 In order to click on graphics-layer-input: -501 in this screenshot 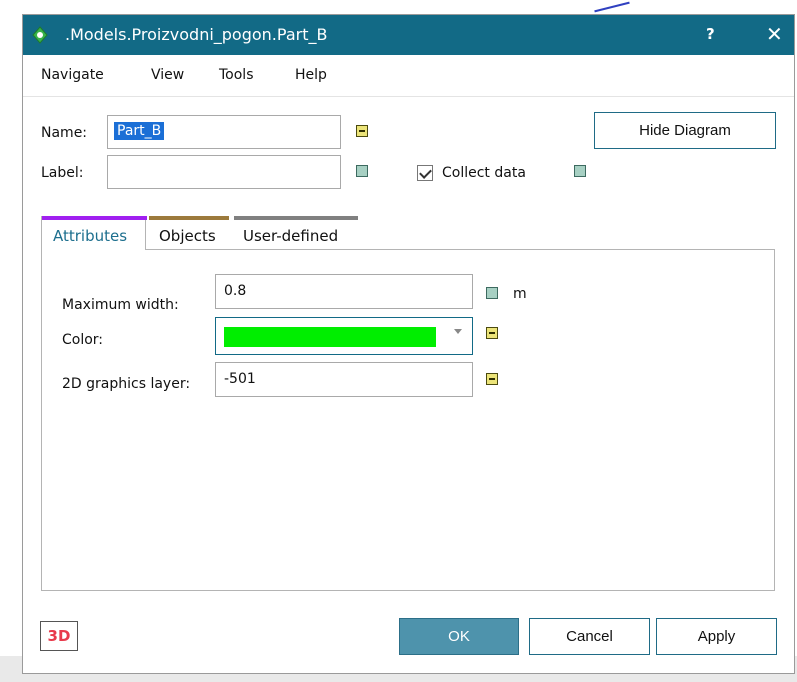, I will do `click(344, 379)`.